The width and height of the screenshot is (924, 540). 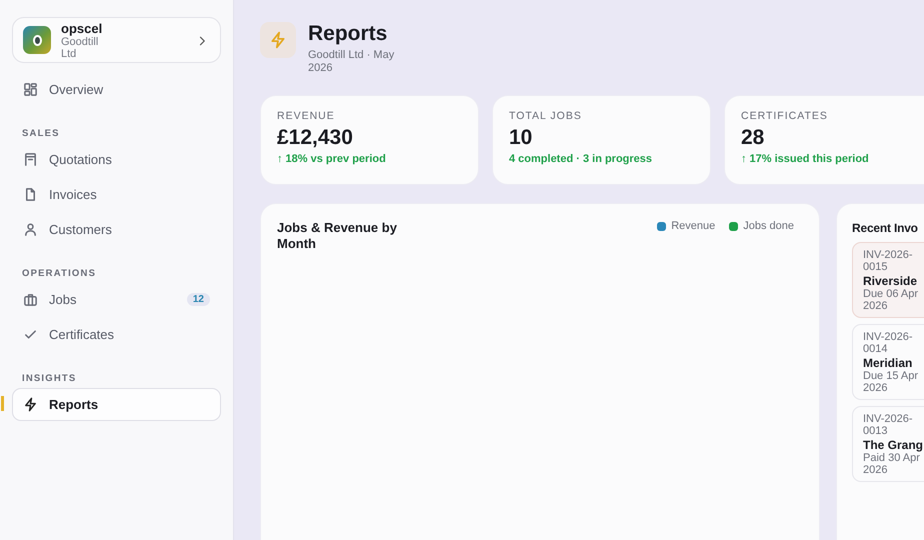 What do you see at coordinates (315, 138) in the screenshot?
I see `stat-value: £12,430` at bounding box center [315, 138].